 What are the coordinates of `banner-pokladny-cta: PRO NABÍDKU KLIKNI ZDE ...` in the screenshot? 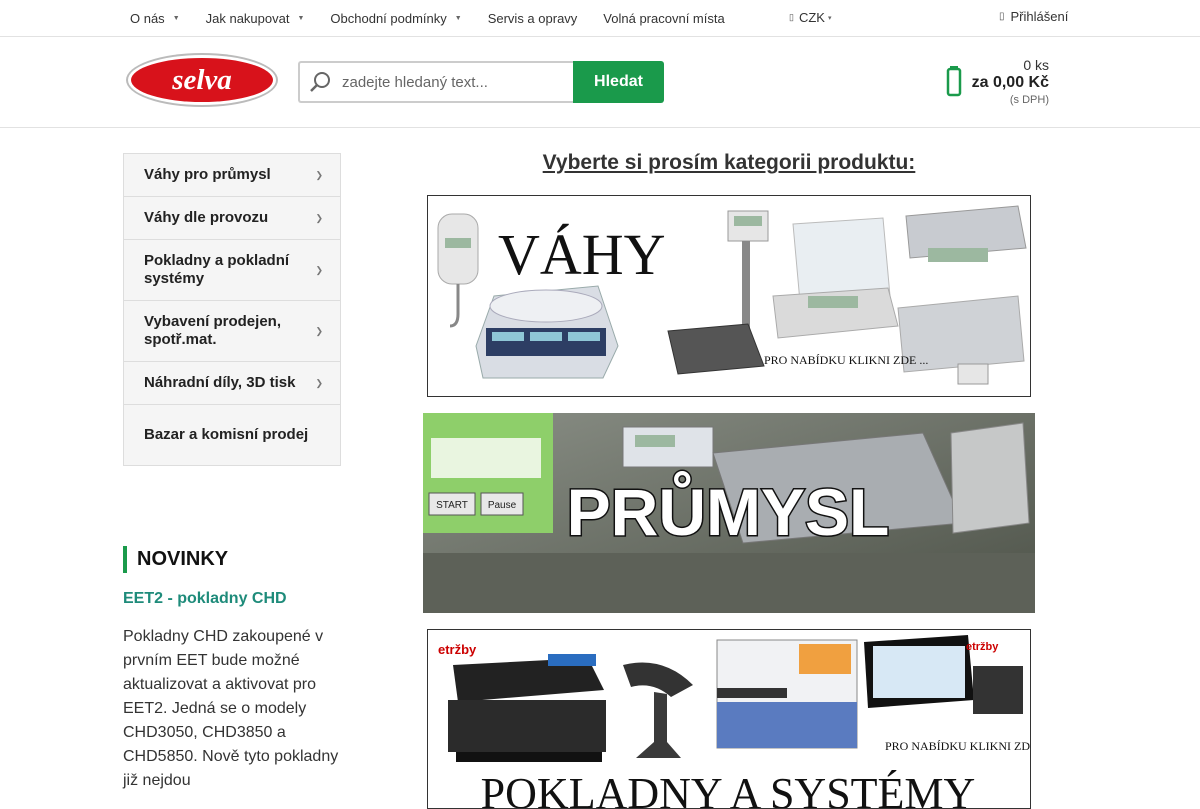 It's located at (958, 746).